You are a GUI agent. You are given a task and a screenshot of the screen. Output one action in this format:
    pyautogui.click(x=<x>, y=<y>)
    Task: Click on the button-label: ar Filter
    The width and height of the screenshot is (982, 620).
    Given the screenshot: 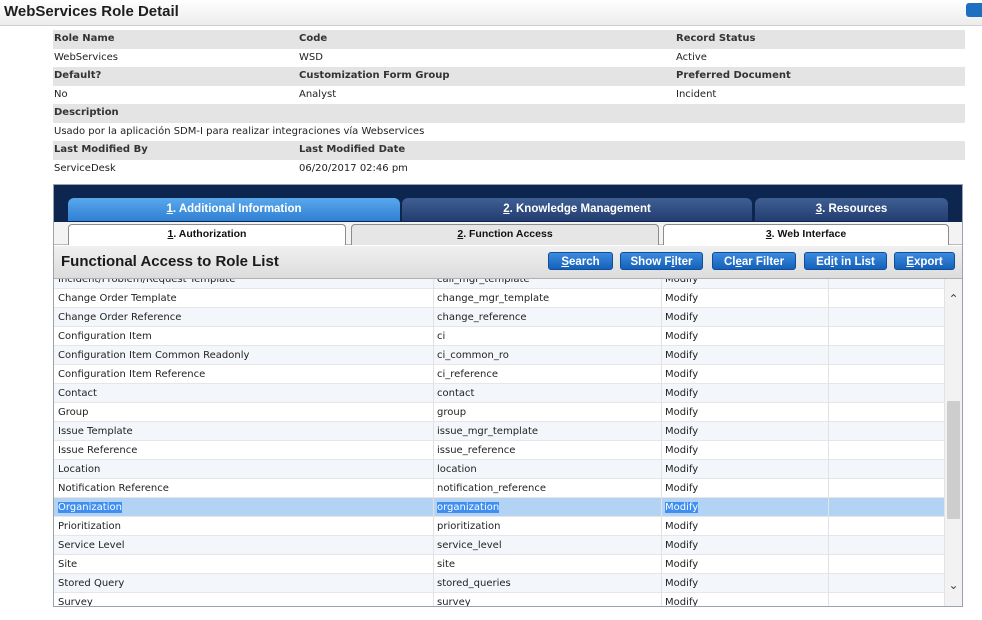 What is the action you would take?
    pyautogui.click(x=763, y=262)
    